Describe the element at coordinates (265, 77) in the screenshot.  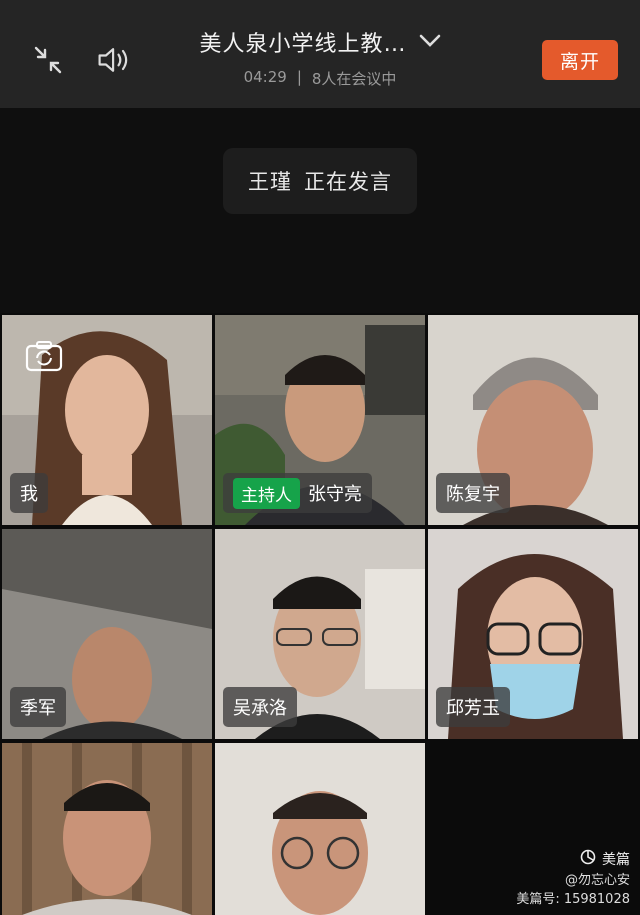
I see `elapsed-time: 04:29` at that location.